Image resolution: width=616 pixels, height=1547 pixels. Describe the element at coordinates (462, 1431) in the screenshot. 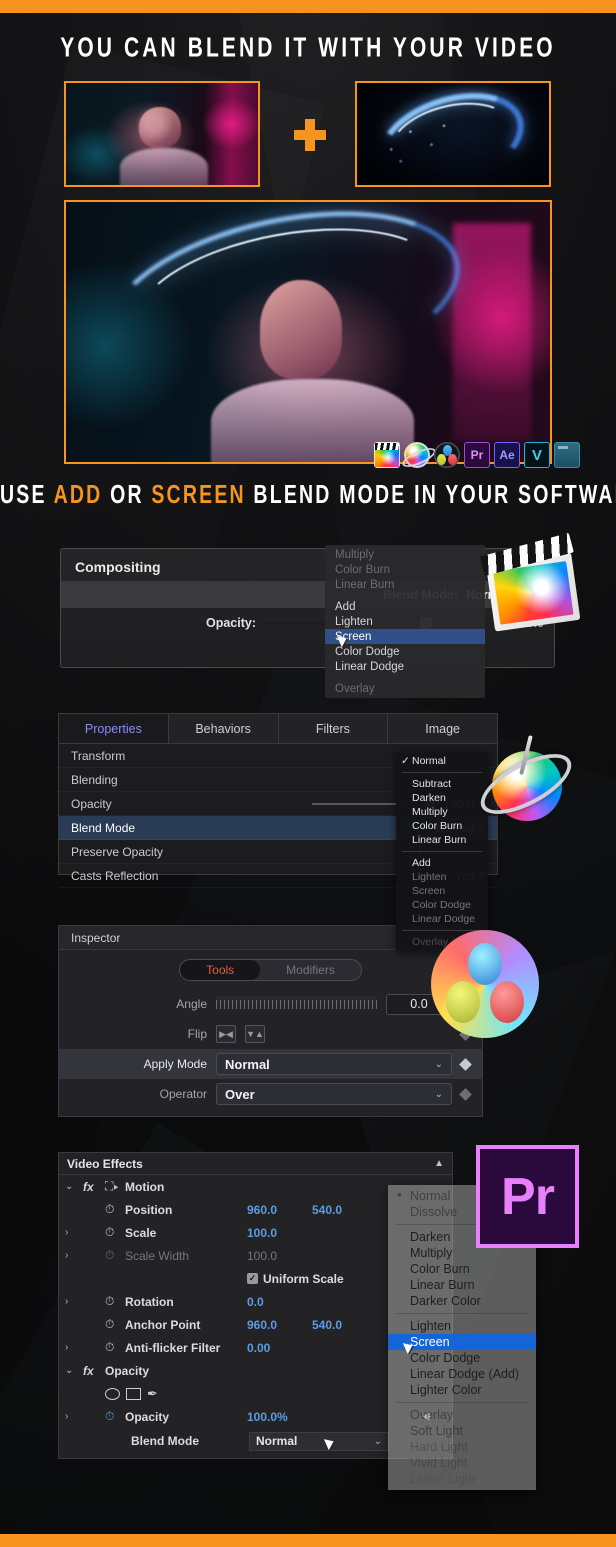

I see `pr-menu-item-soft-light: Soft Light` at that location.